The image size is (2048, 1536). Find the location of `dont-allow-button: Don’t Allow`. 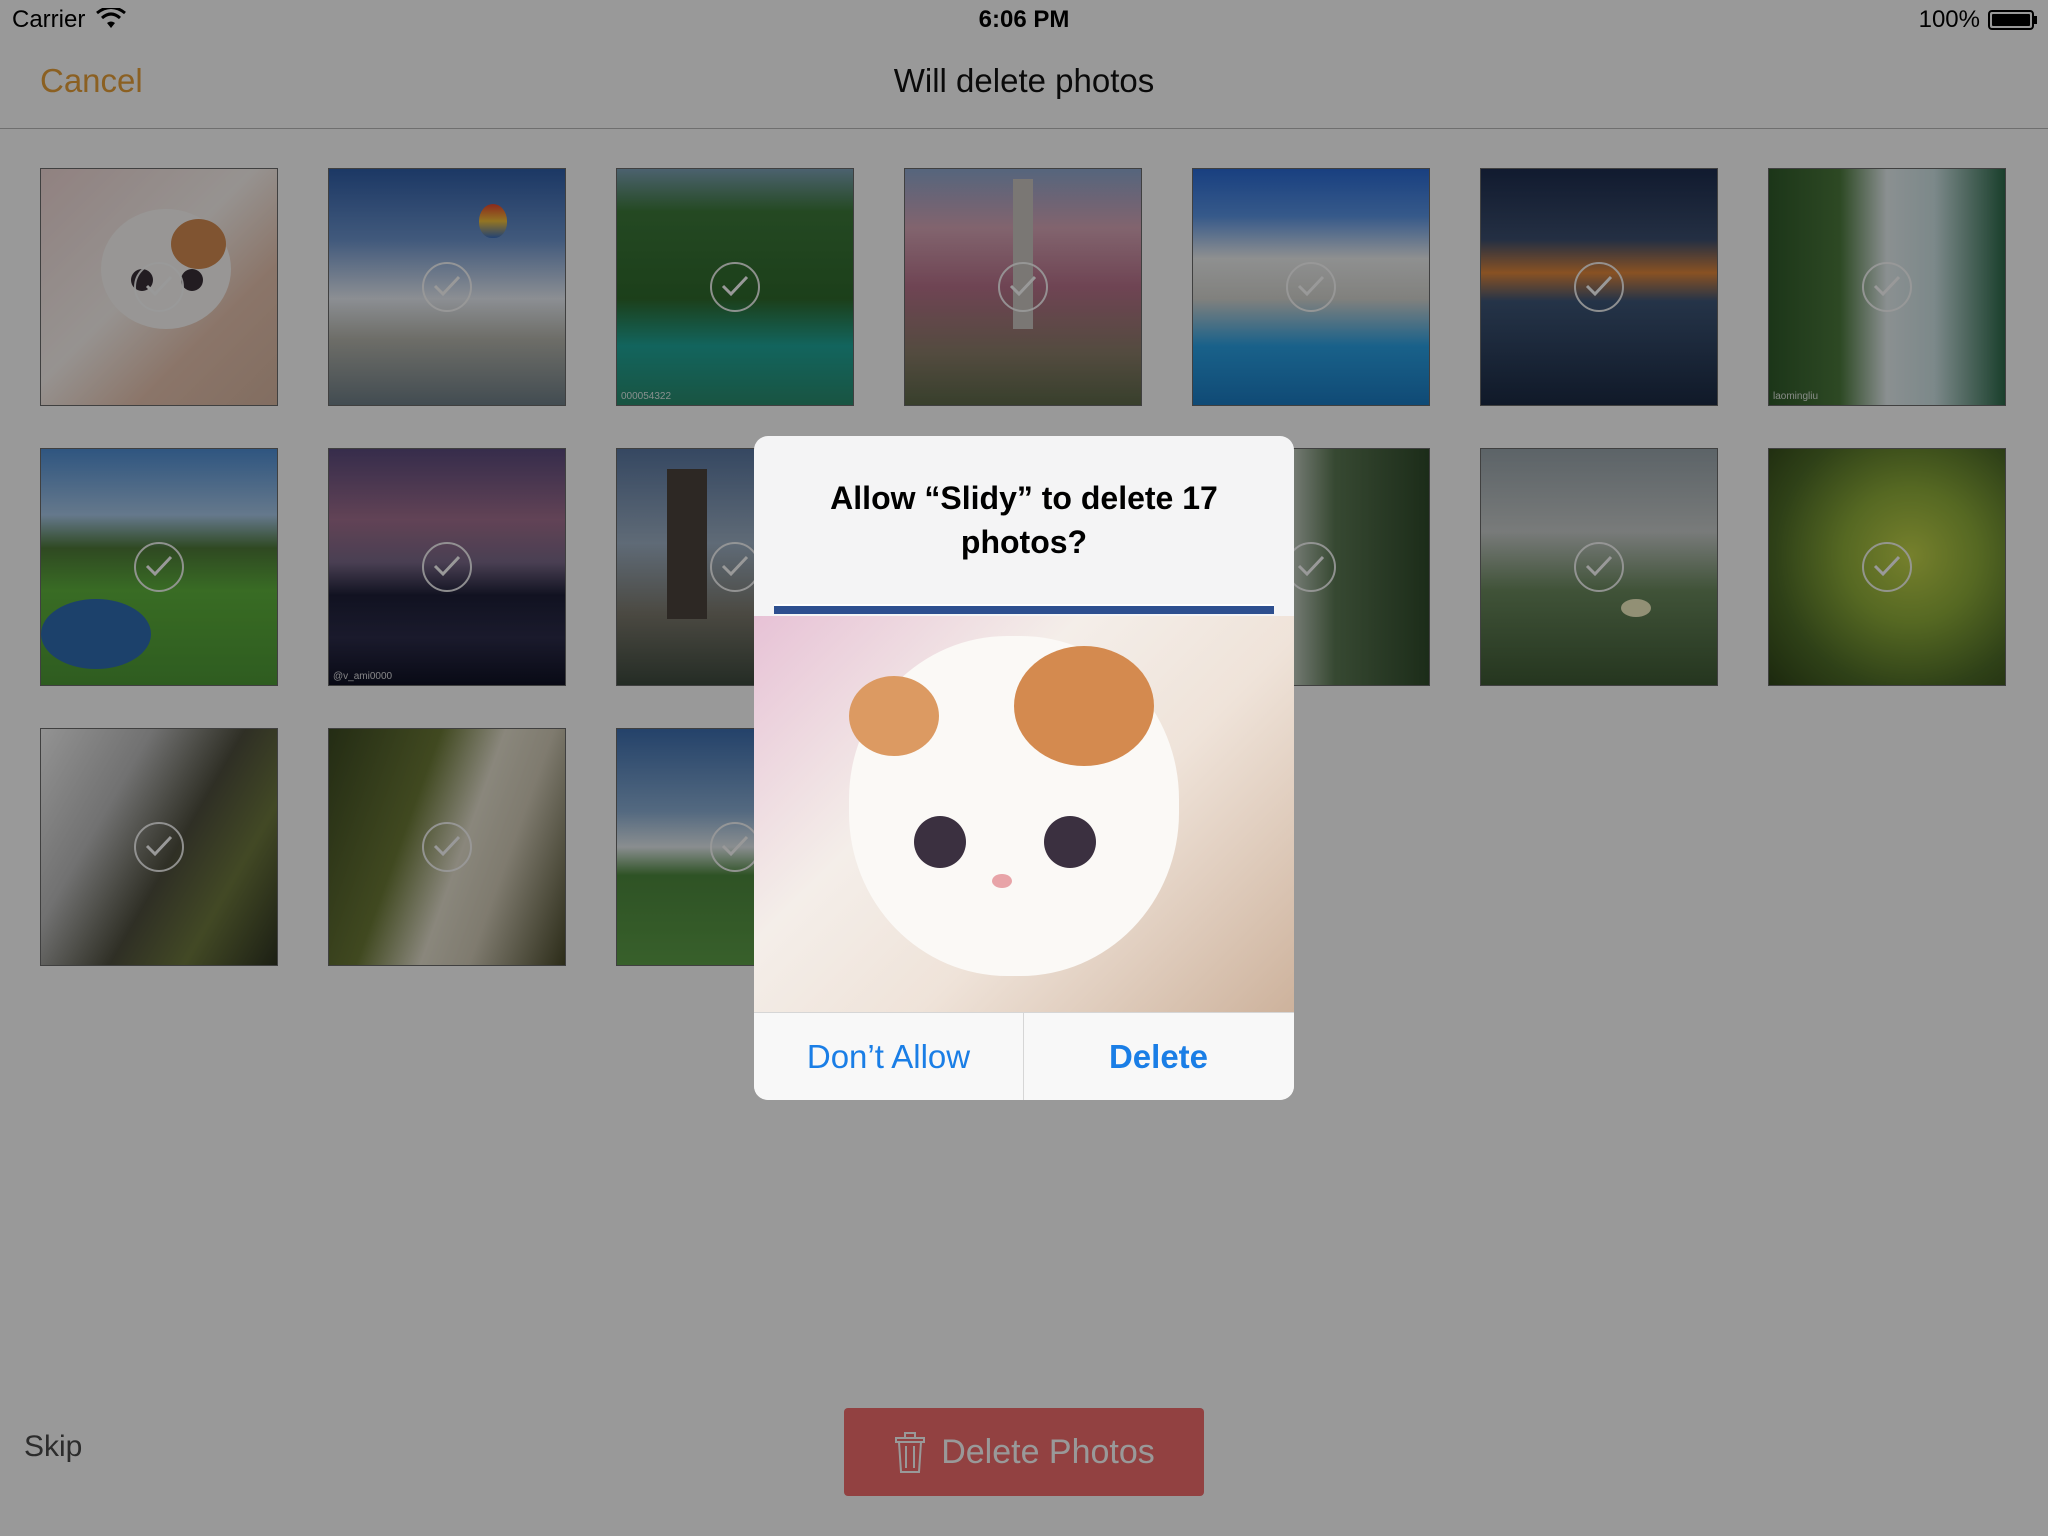

dont-allow-button: Don’t Allow is located at coordinates (889, 1056).